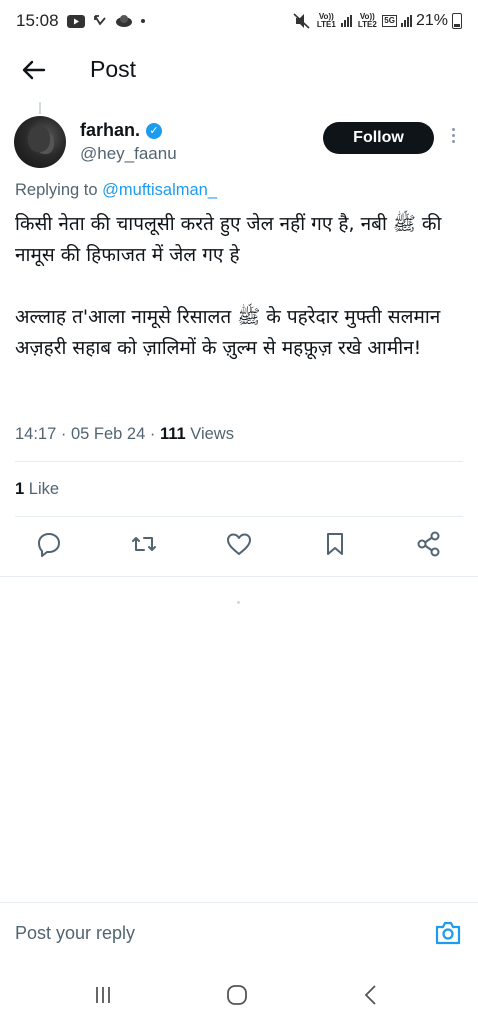  What do you see at coordinates (239, 146) in the screenshot?
I see `author-row: farhan. ✓ @hey_faanu Follow` at bounding box center [239, 146].